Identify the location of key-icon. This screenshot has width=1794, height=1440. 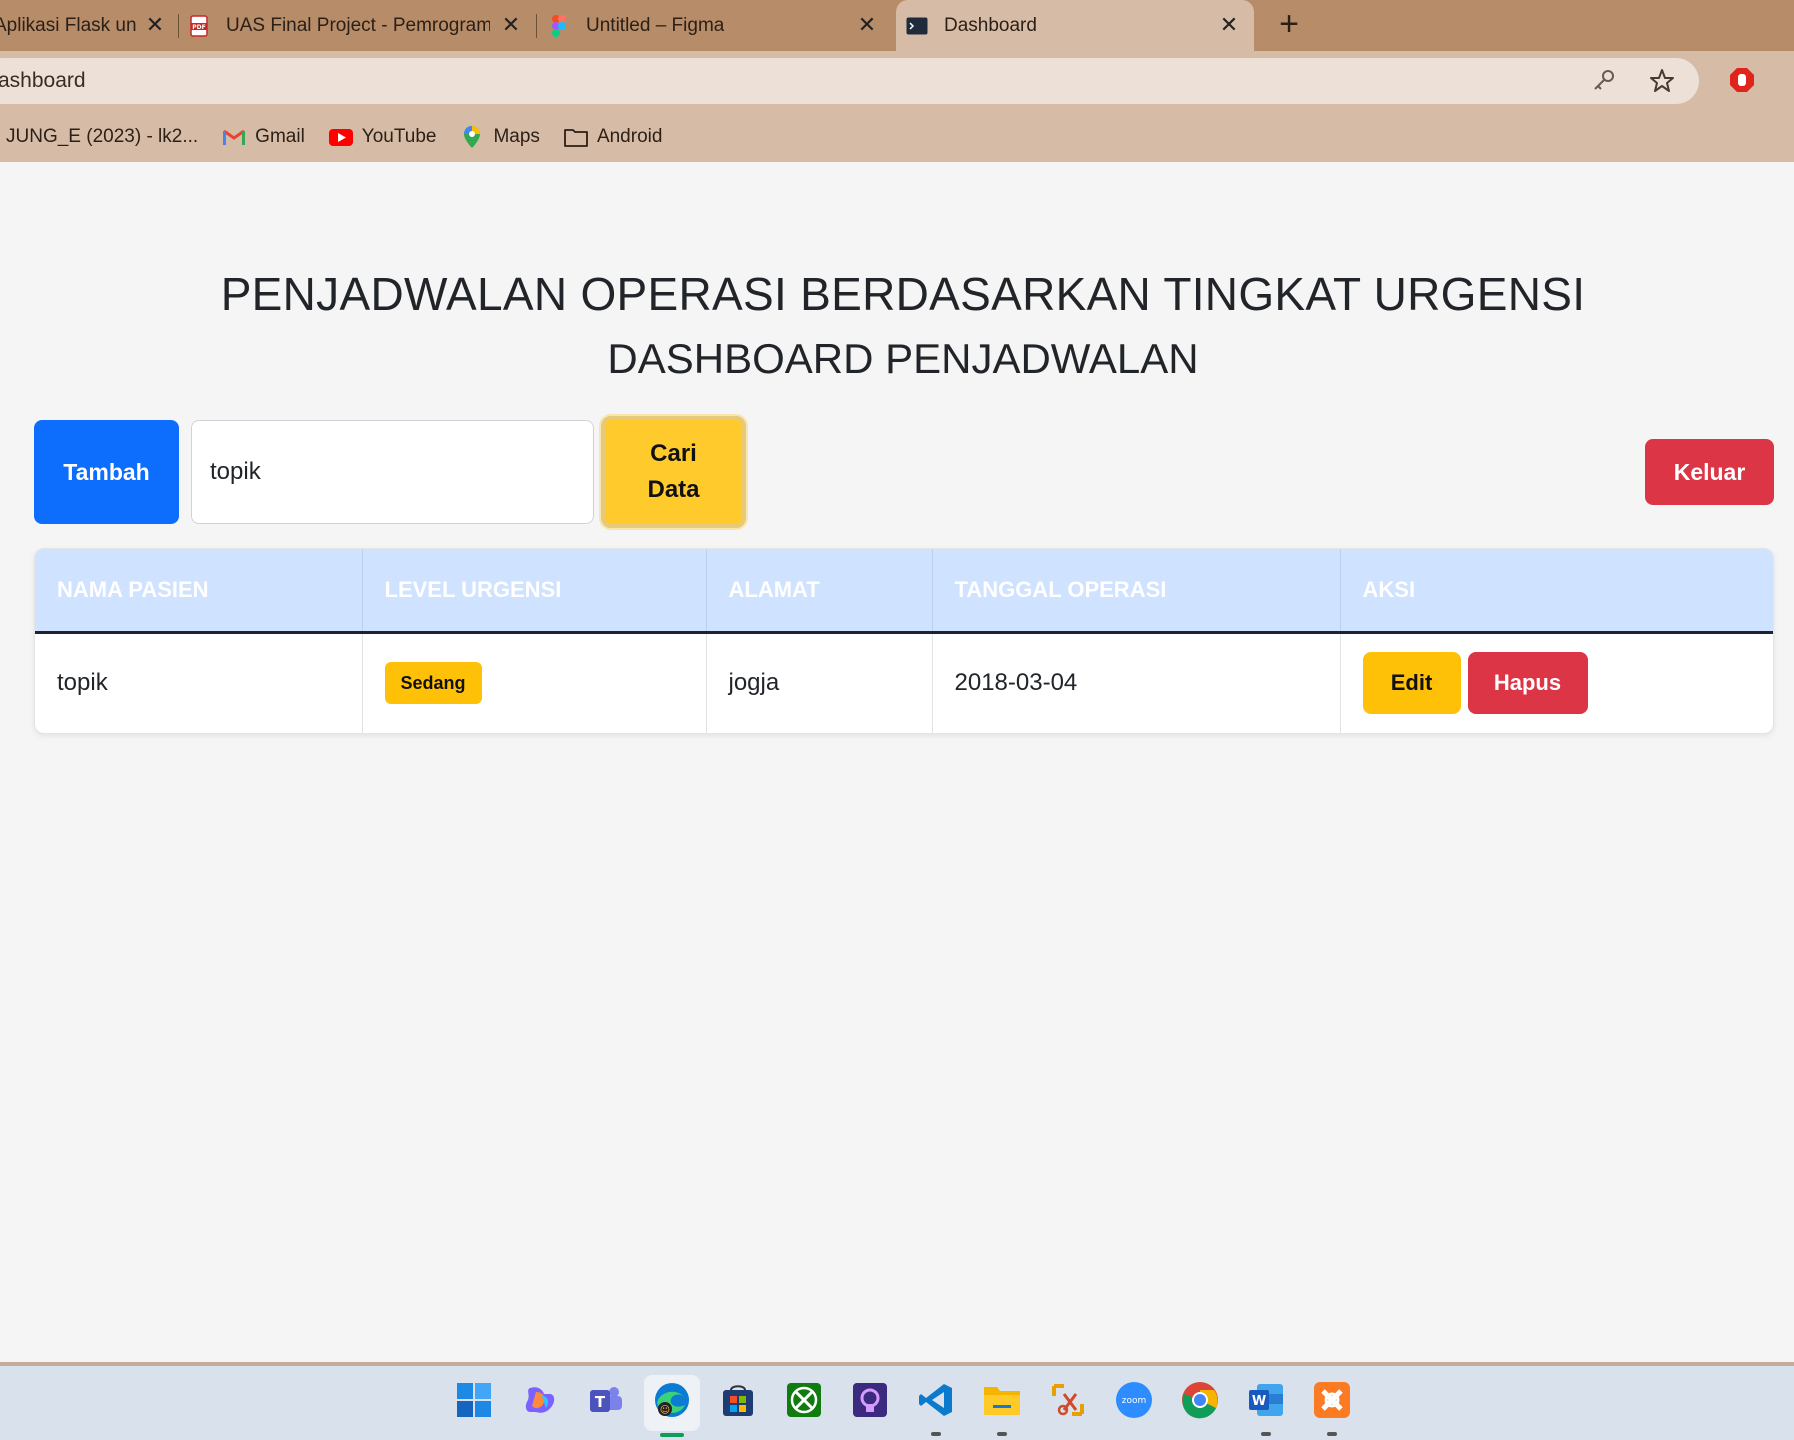
(1604, 81).